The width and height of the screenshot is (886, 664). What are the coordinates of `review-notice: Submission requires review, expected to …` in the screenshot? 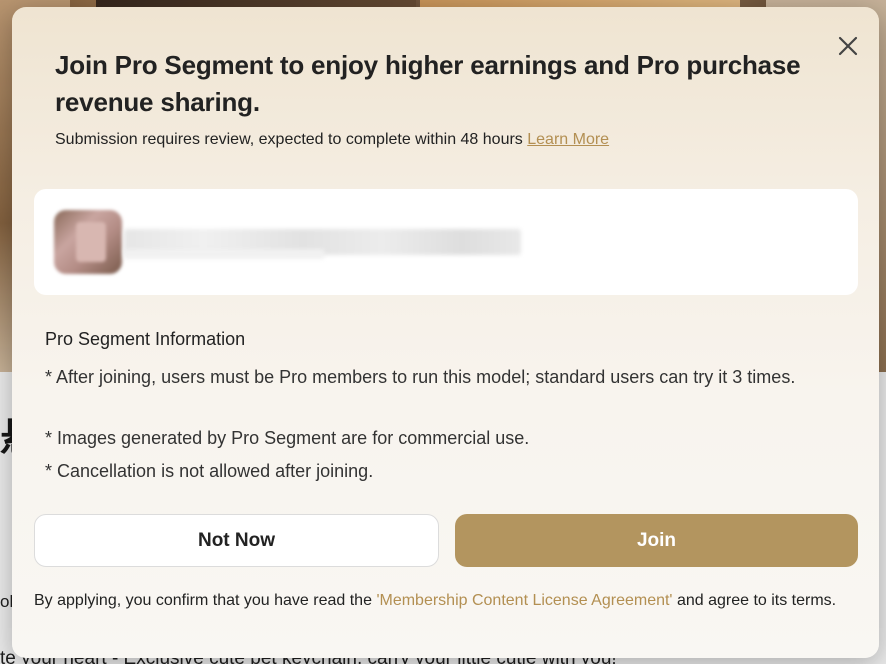 It's located at (289, 139).